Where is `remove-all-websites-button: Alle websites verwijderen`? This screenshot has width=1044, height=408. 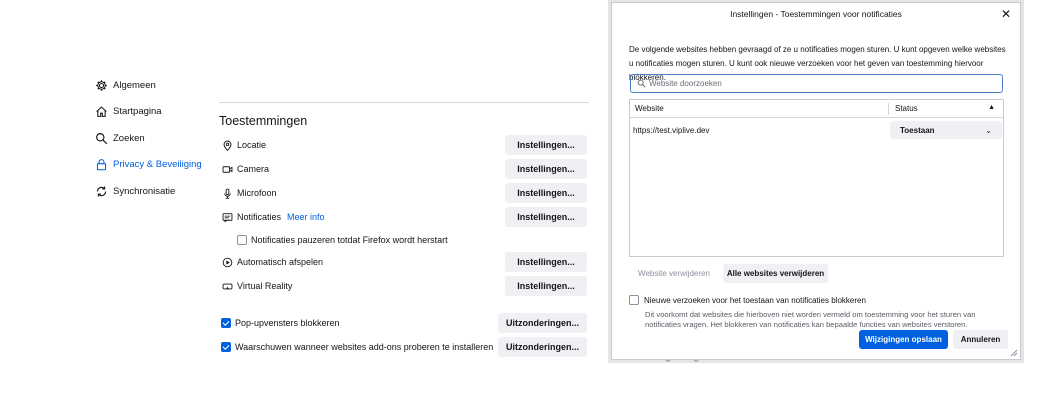 remove-all-websites-button: Alle websites verwijderen is located at coordinates (775, 273).